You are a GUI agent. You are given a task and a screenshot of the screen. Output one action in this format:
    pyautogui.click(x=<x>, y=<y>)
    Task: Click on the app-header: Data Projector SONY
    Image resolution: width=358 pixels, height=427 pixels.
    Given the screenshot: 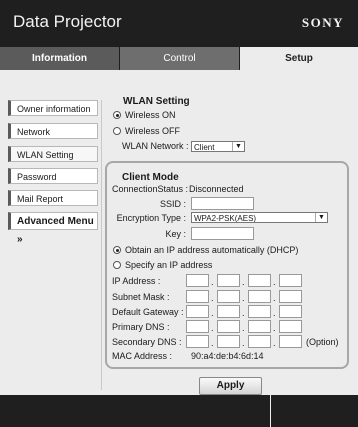 What is the action you would take?
    pyautogui.click(x=179, y=23)
    